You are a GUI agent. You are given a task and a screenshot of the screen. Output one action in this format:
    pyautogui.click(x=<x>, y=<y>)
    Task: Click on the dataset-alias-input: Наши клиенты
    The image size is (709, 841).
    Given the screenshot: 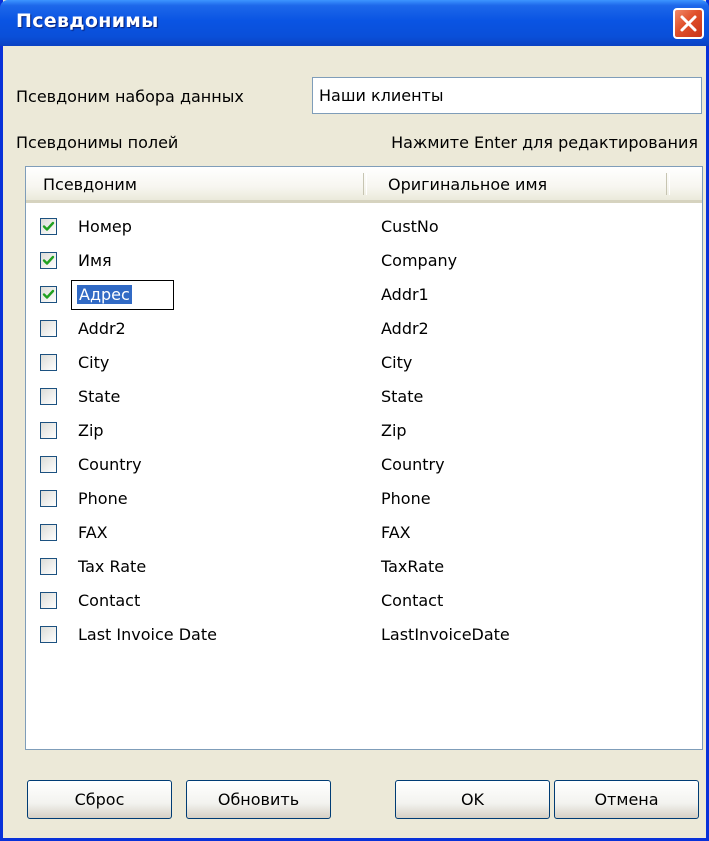 What is the action you would take?
    pyautogui.click(x=507, y=95)
    